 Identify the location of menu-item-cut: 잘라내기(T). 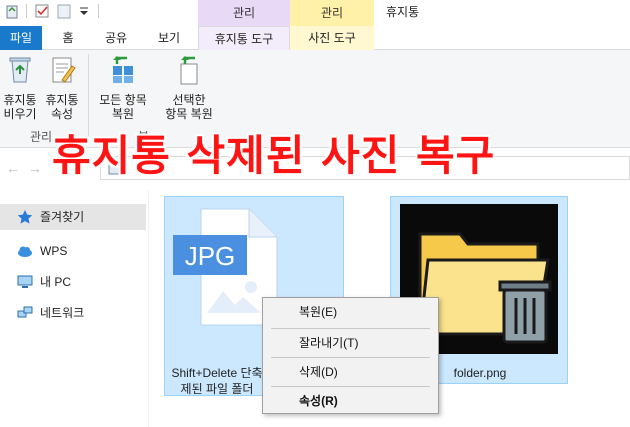
(350, 343).